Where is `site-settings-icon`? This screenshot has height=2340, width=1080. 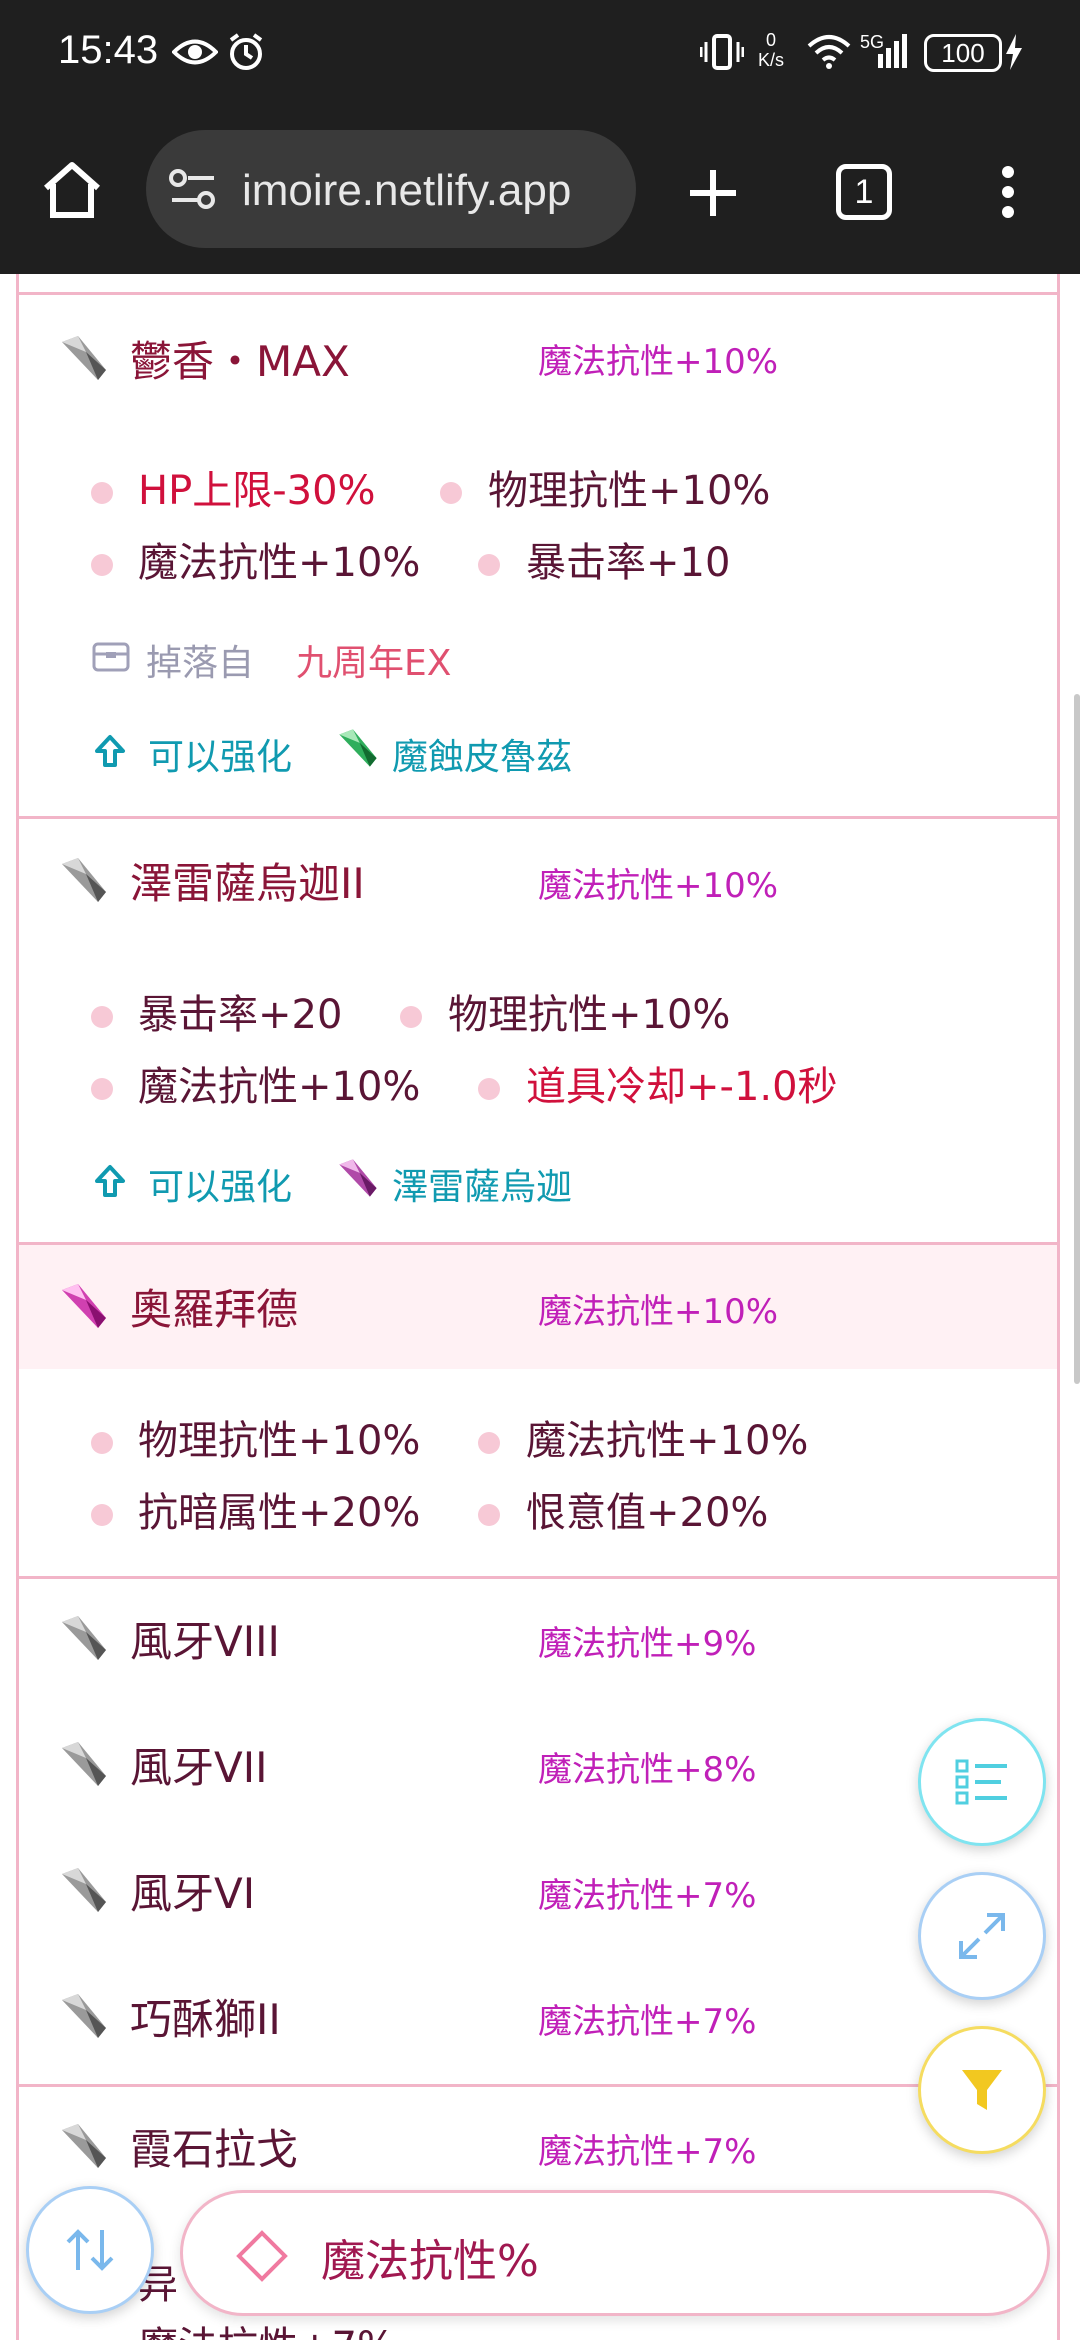 site-settings-icon is located at coordinates (193, 192).